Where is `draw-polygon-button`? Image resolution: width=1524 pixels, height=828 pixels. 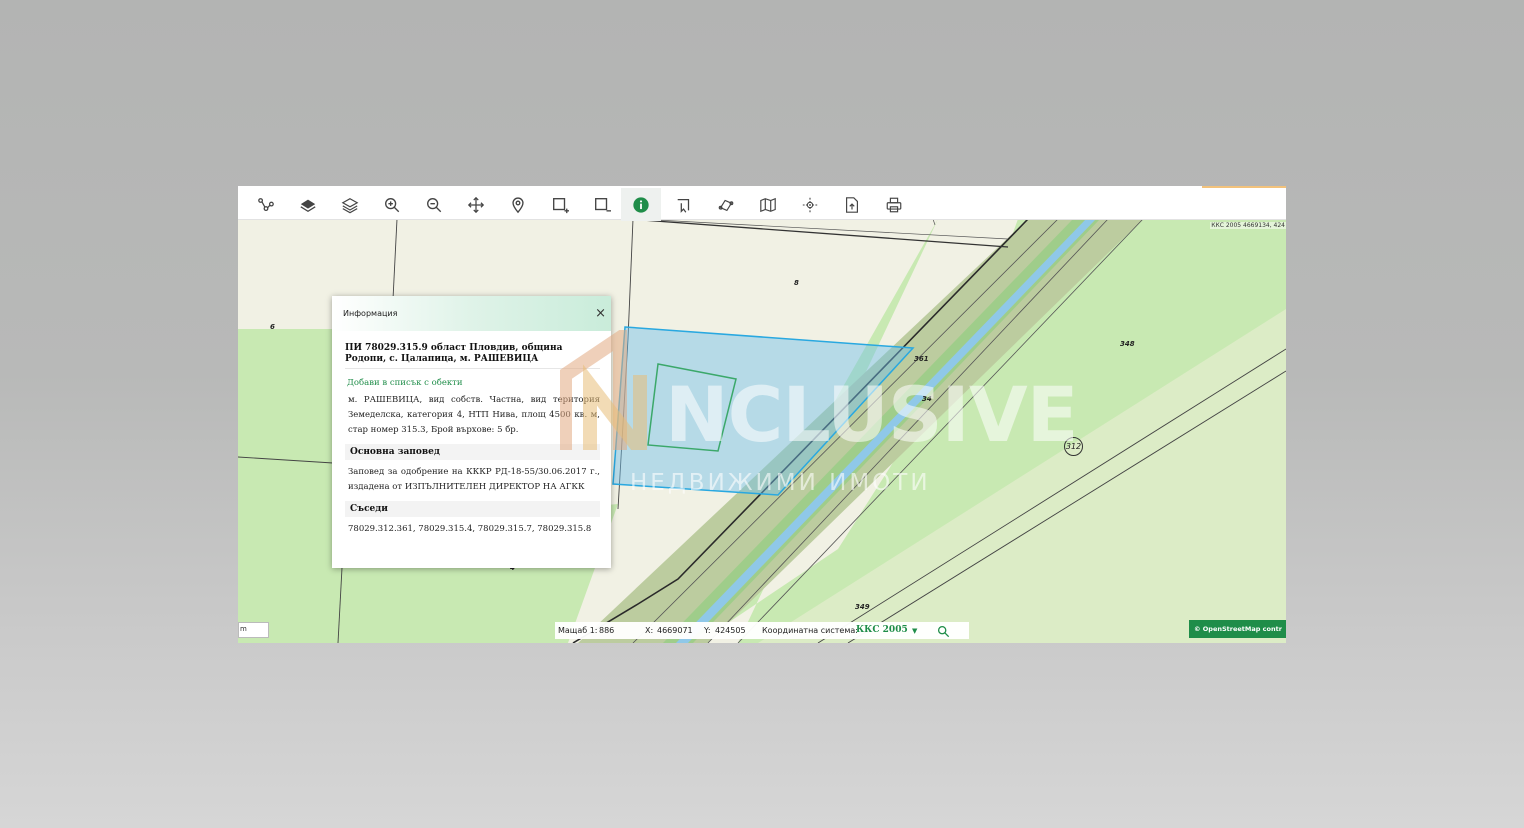
draw-polygon-button is located at coordinates (726, 204).